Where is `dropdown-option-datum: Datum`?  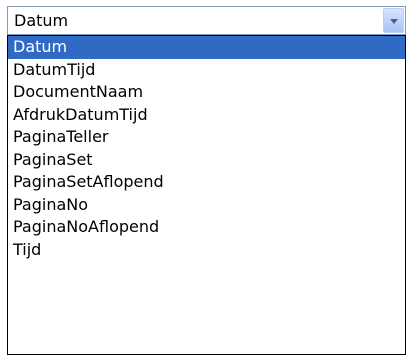
dropdown-option-datum: Datum is located at coordinates (206, 47).